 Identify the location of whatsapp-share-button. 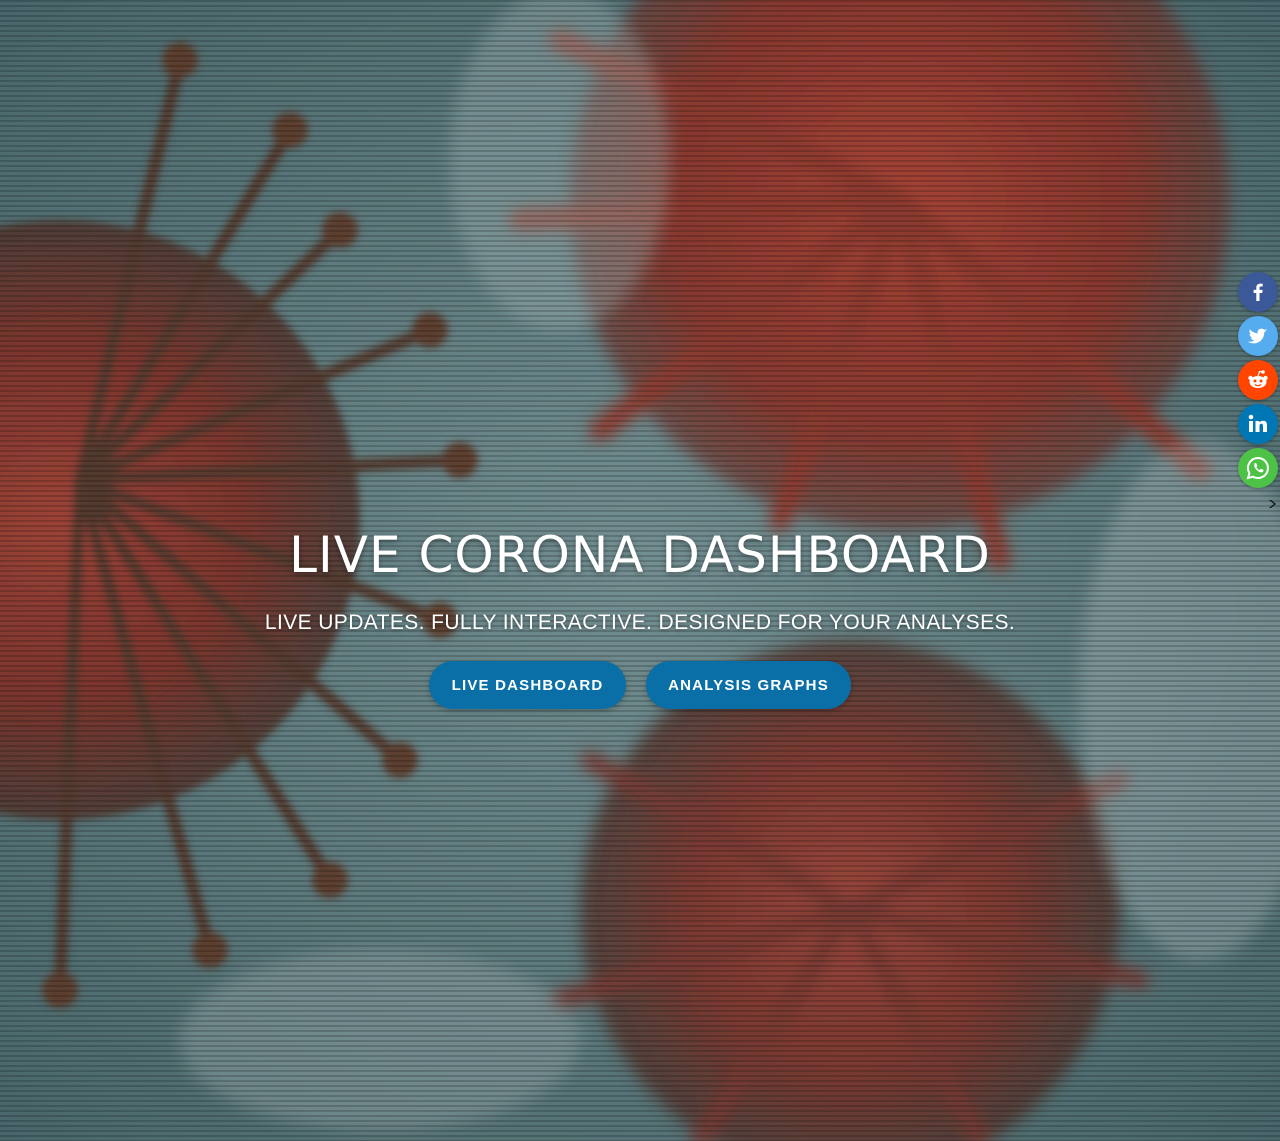
(1258, 468).